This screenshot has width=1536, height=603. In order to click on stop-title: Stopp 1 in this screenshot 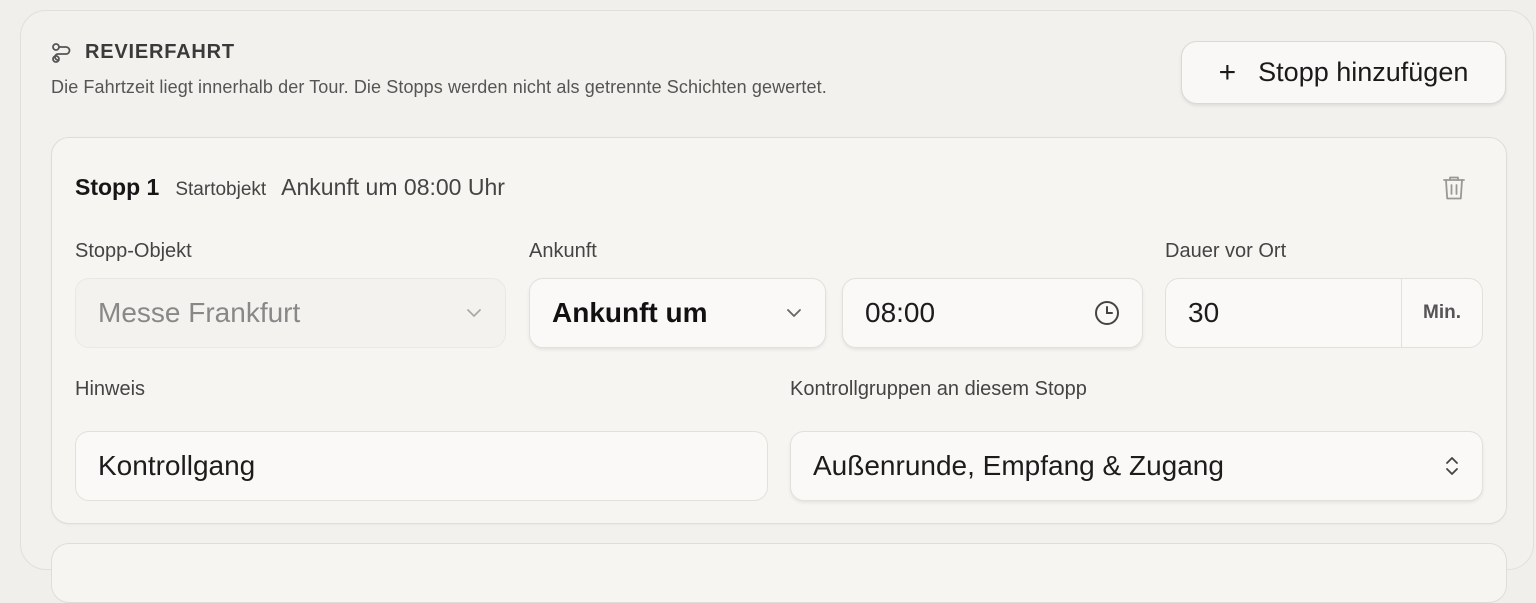, I will do `click(117, 187)`.